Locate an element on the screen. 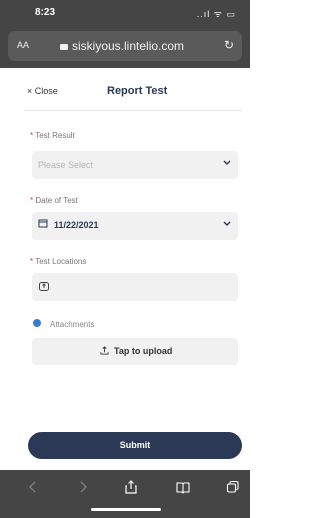 The image size is (320, 518). test-result-placeholder: Please Select is located at coordinates (66, 165).